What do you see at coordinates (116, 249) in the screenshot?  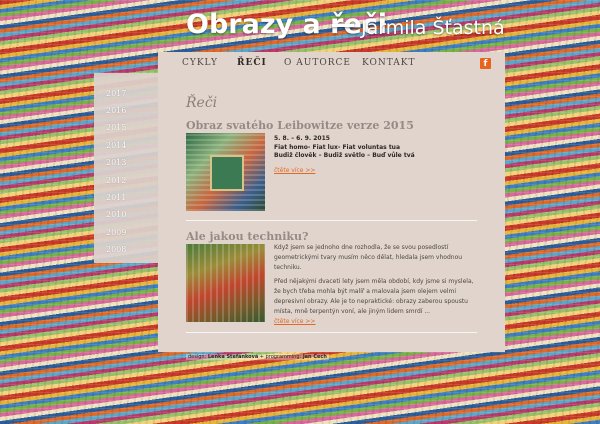 I see `sidebar-year-2008: 2008` at bounding box center [116, 249].